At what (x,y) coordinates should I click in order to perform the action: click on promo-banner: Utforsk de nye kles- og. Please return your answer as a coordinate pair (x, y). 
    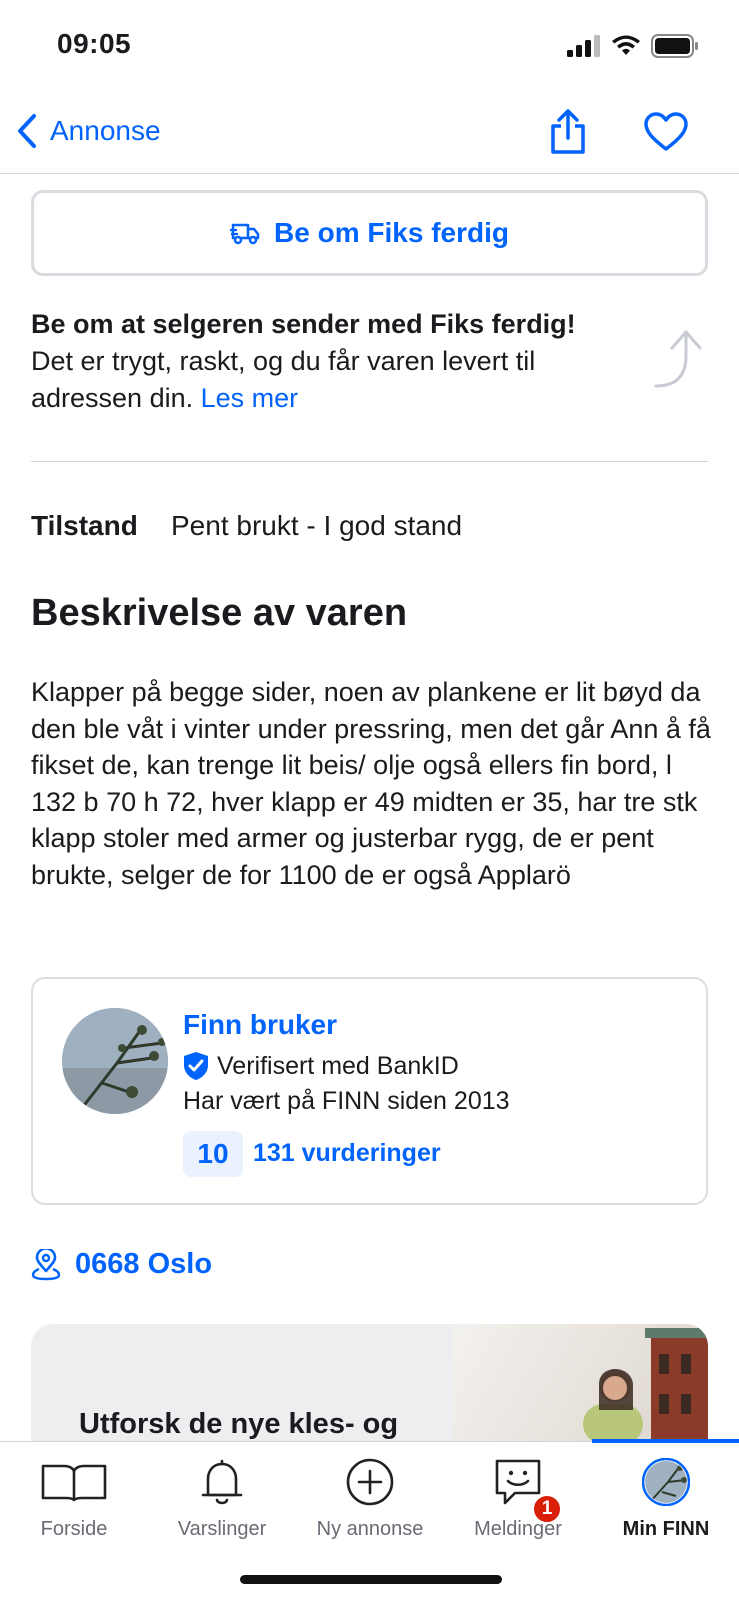
    Looking at the image, I should click on (369, 1384).